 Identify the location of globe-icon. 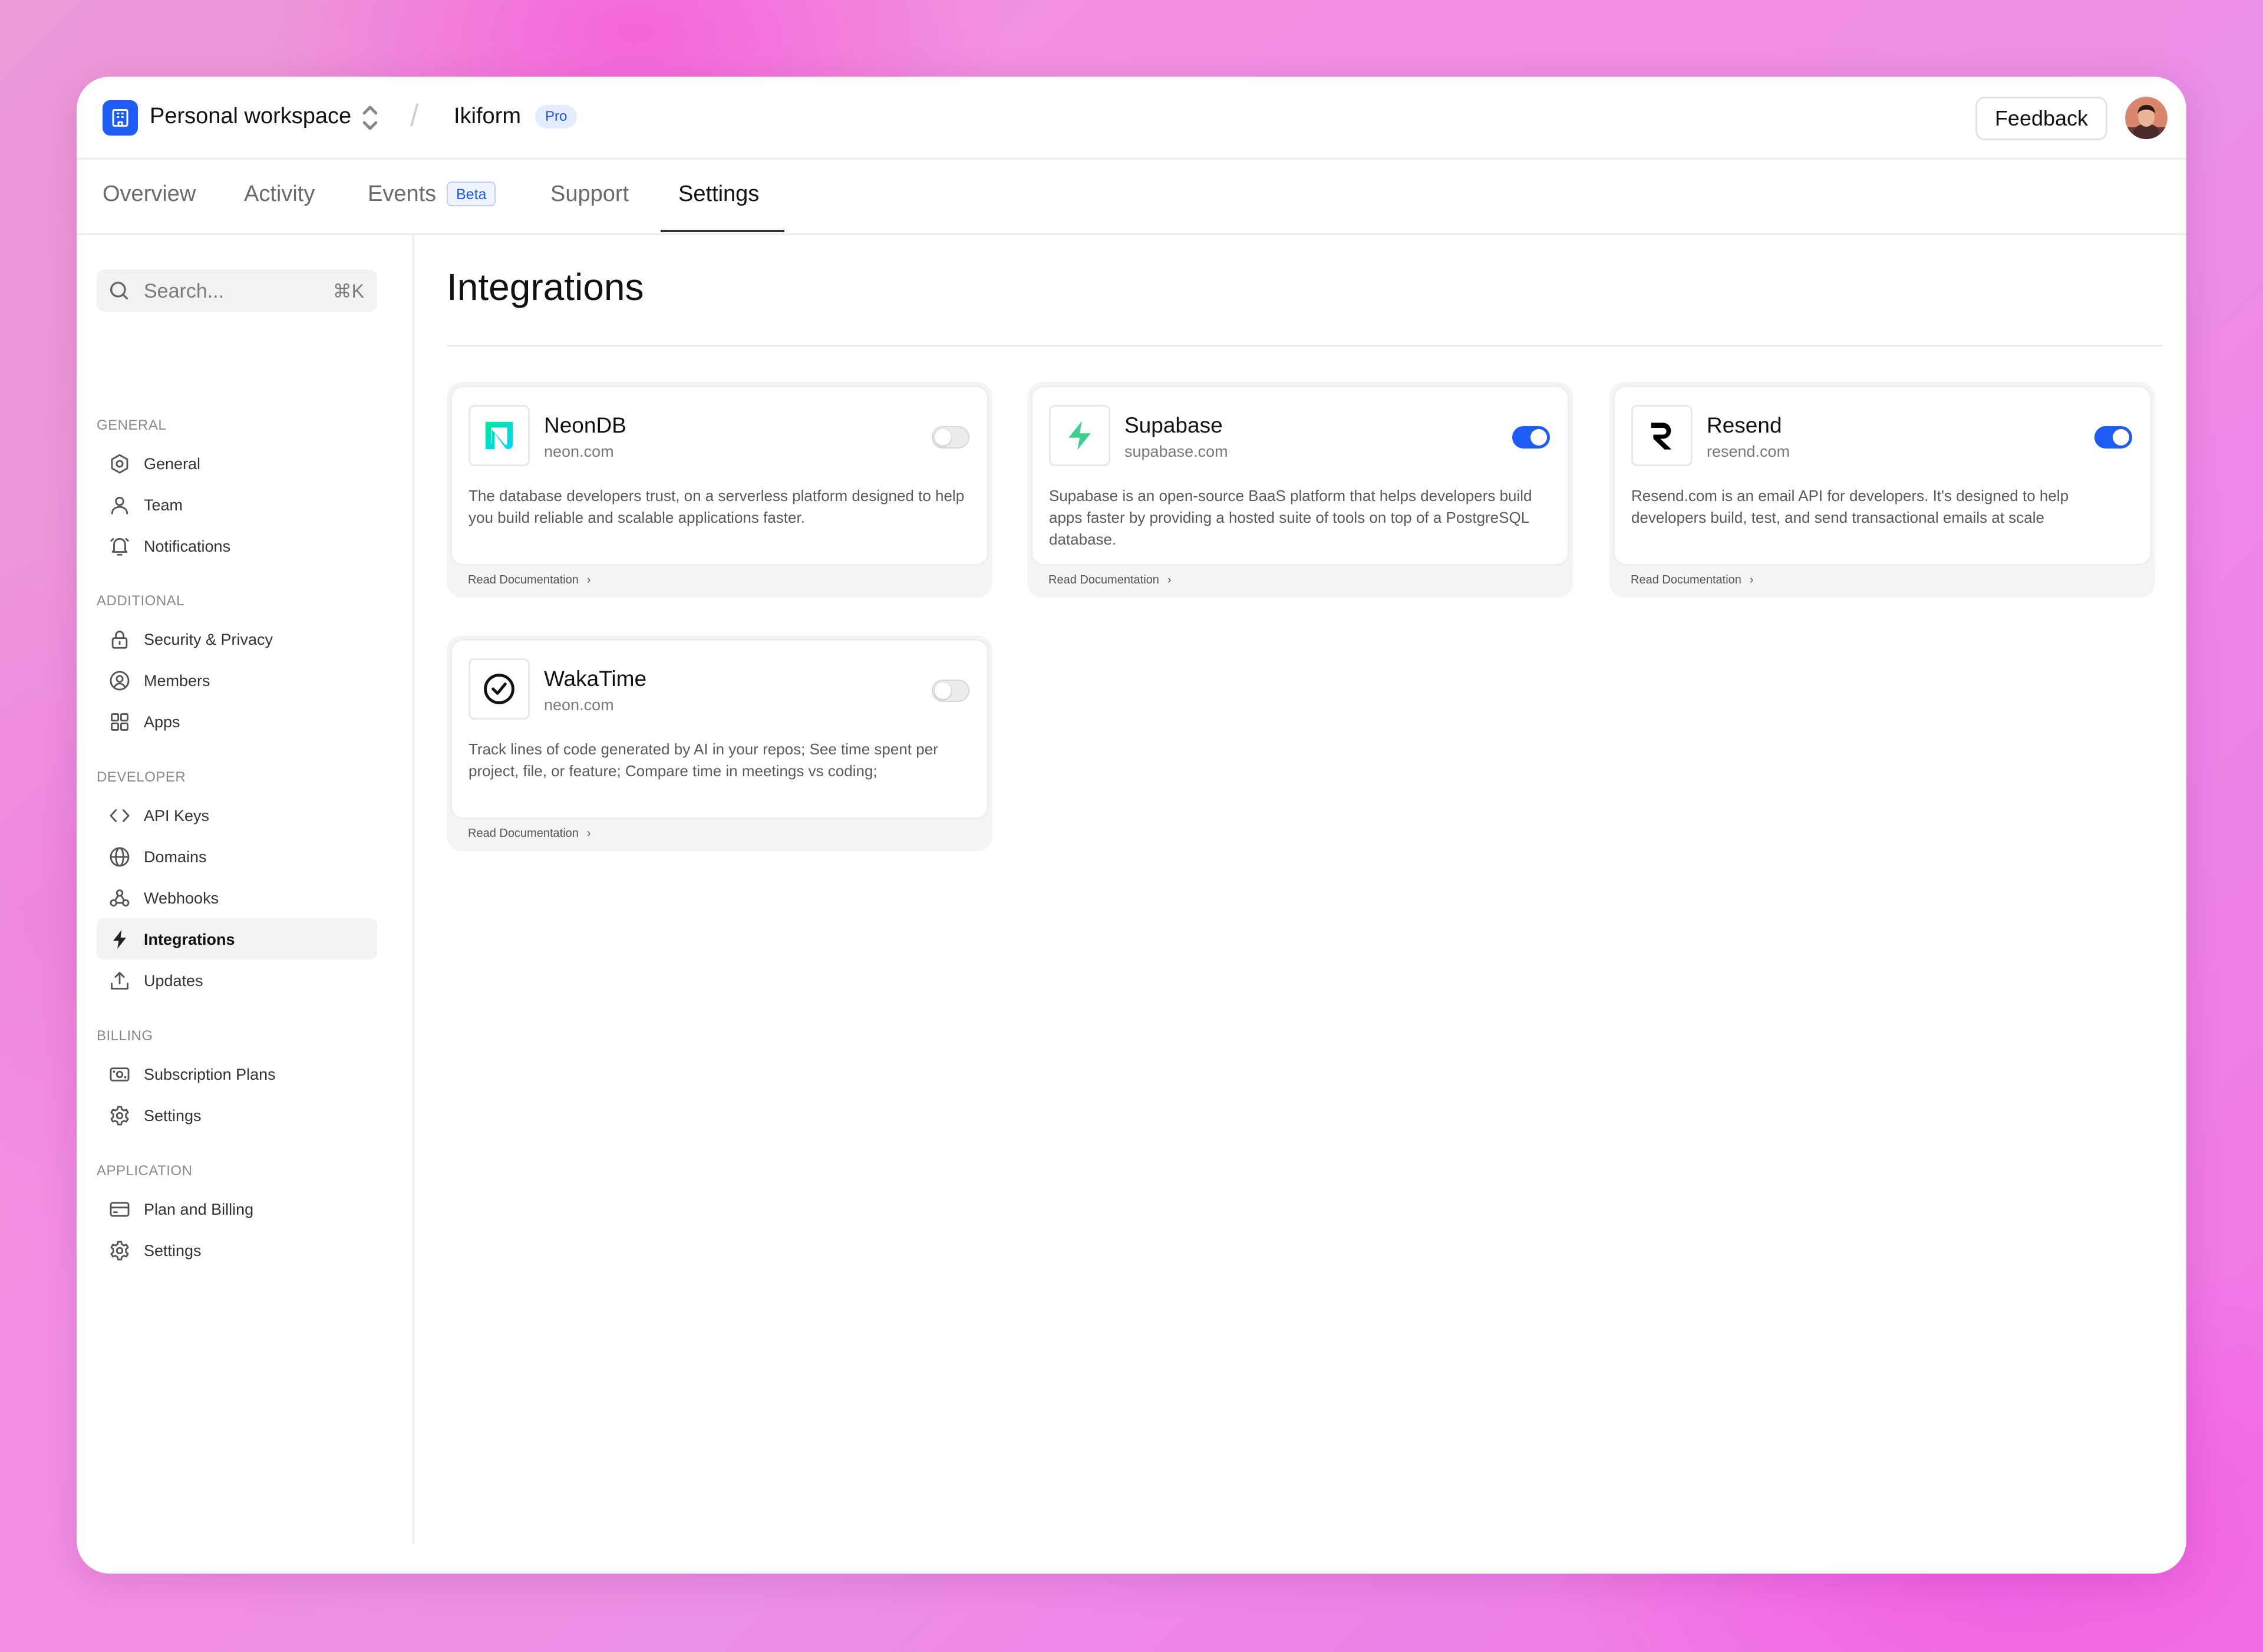
(120, 857).